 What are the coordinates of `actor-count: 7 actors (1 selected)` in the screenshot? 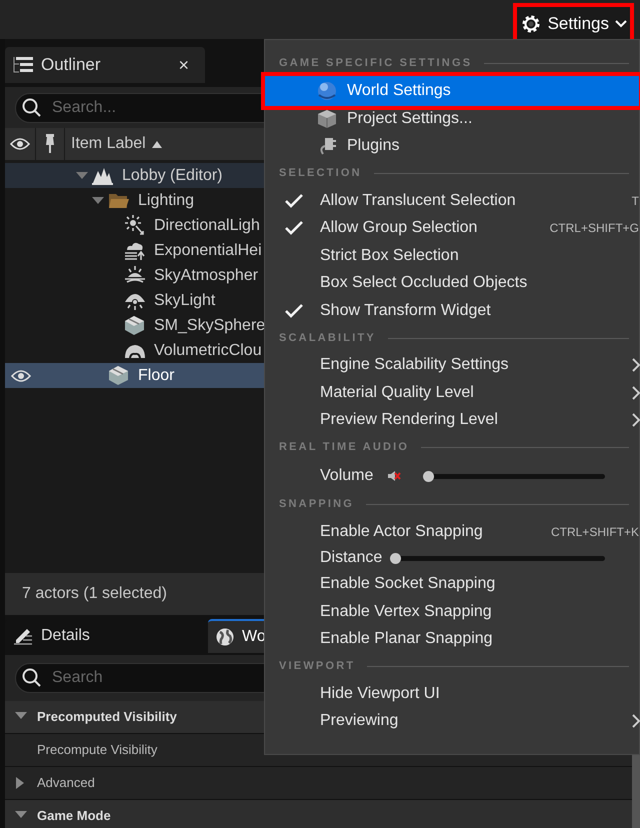 It's located at (94, 594).